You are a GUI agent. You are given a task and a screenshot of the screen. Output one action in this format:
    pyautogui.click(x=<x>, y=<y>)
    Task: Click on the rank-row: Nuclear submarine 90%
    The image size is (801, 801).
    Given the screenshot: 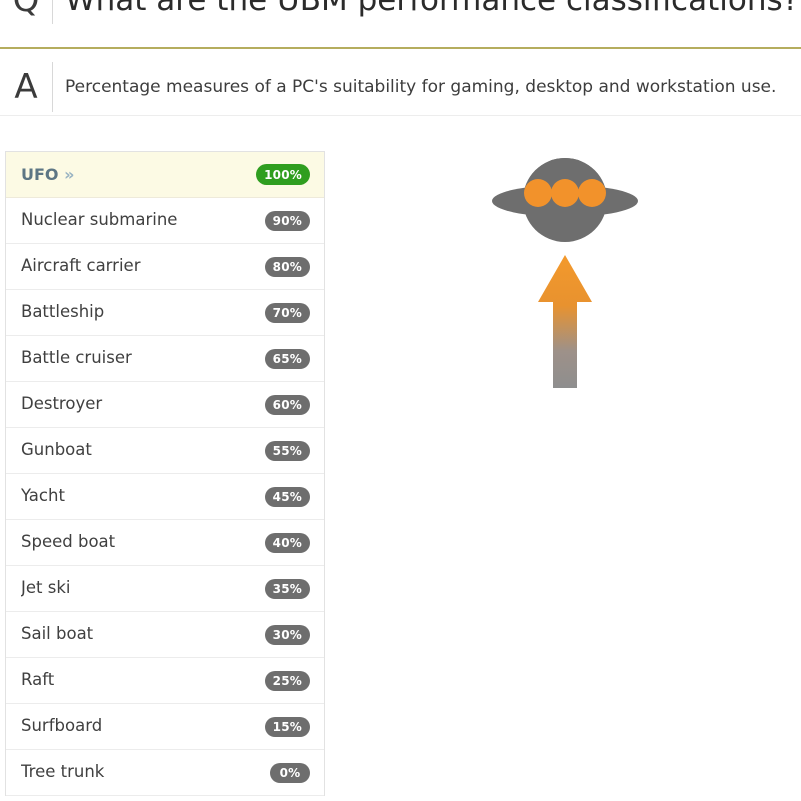 What is the action you would take?
    pyautogui.click(x=165, y=221)
    